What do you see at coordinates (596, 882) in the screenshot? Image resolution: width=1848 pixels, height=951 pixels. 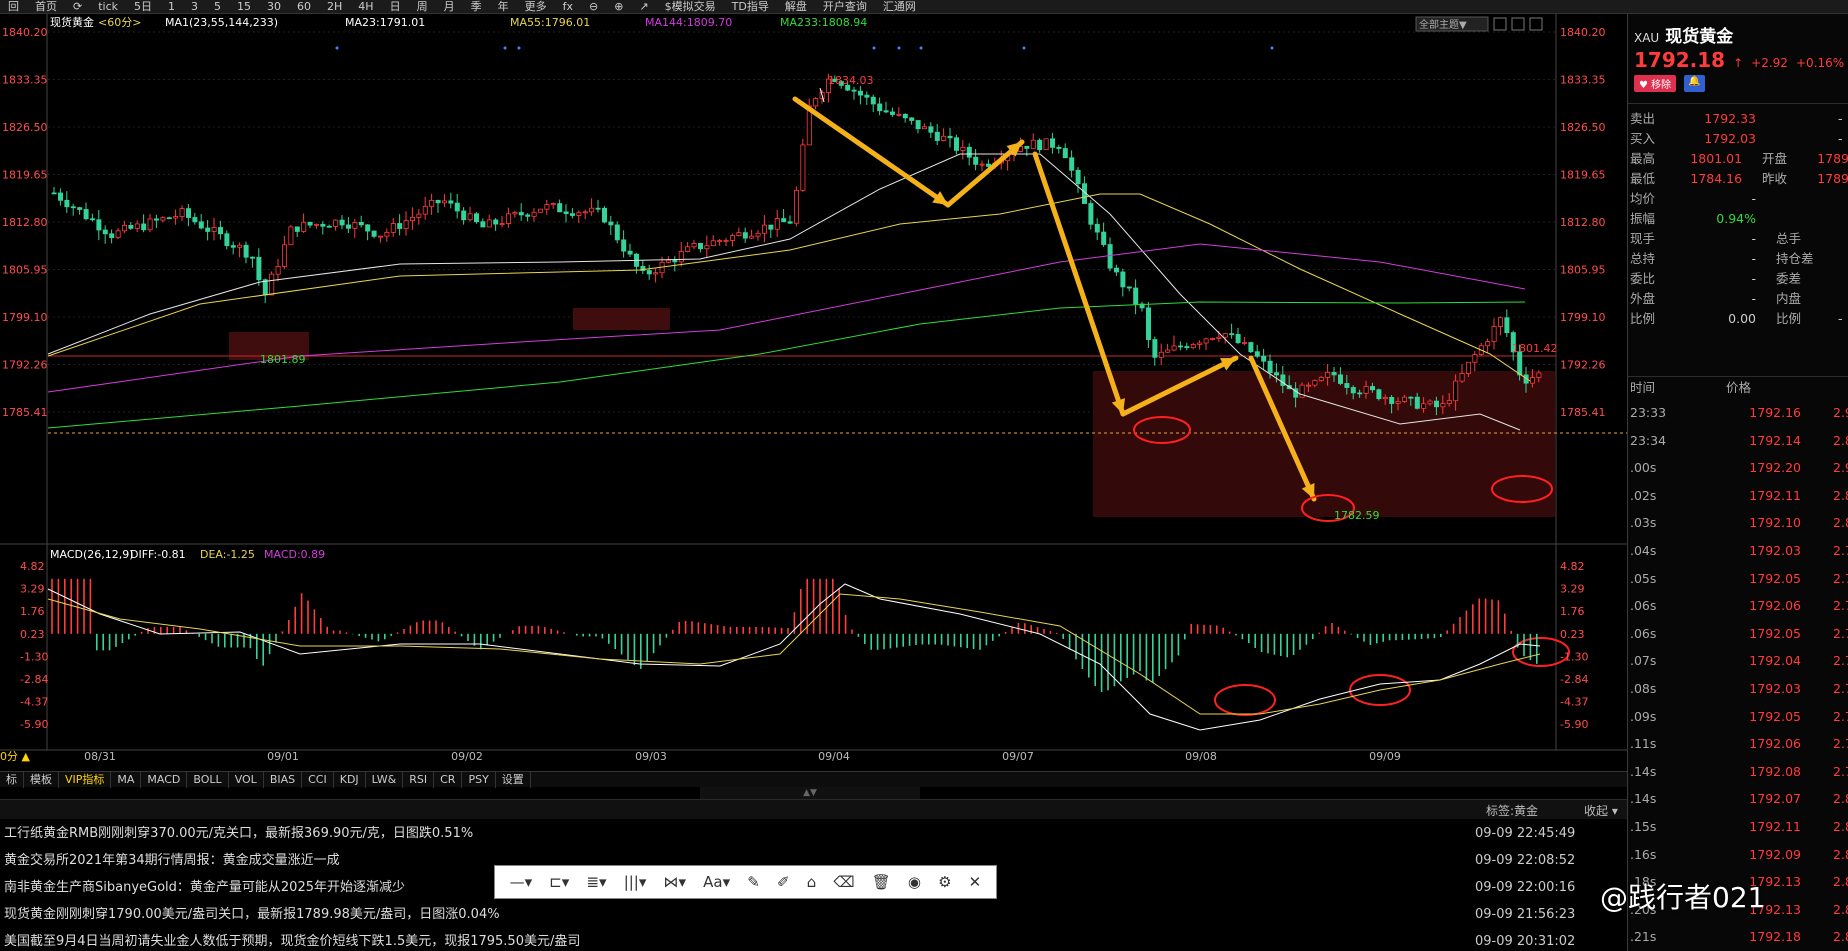 I see `draw-tool-2: ≣▾` at bounding box center [596, 882].